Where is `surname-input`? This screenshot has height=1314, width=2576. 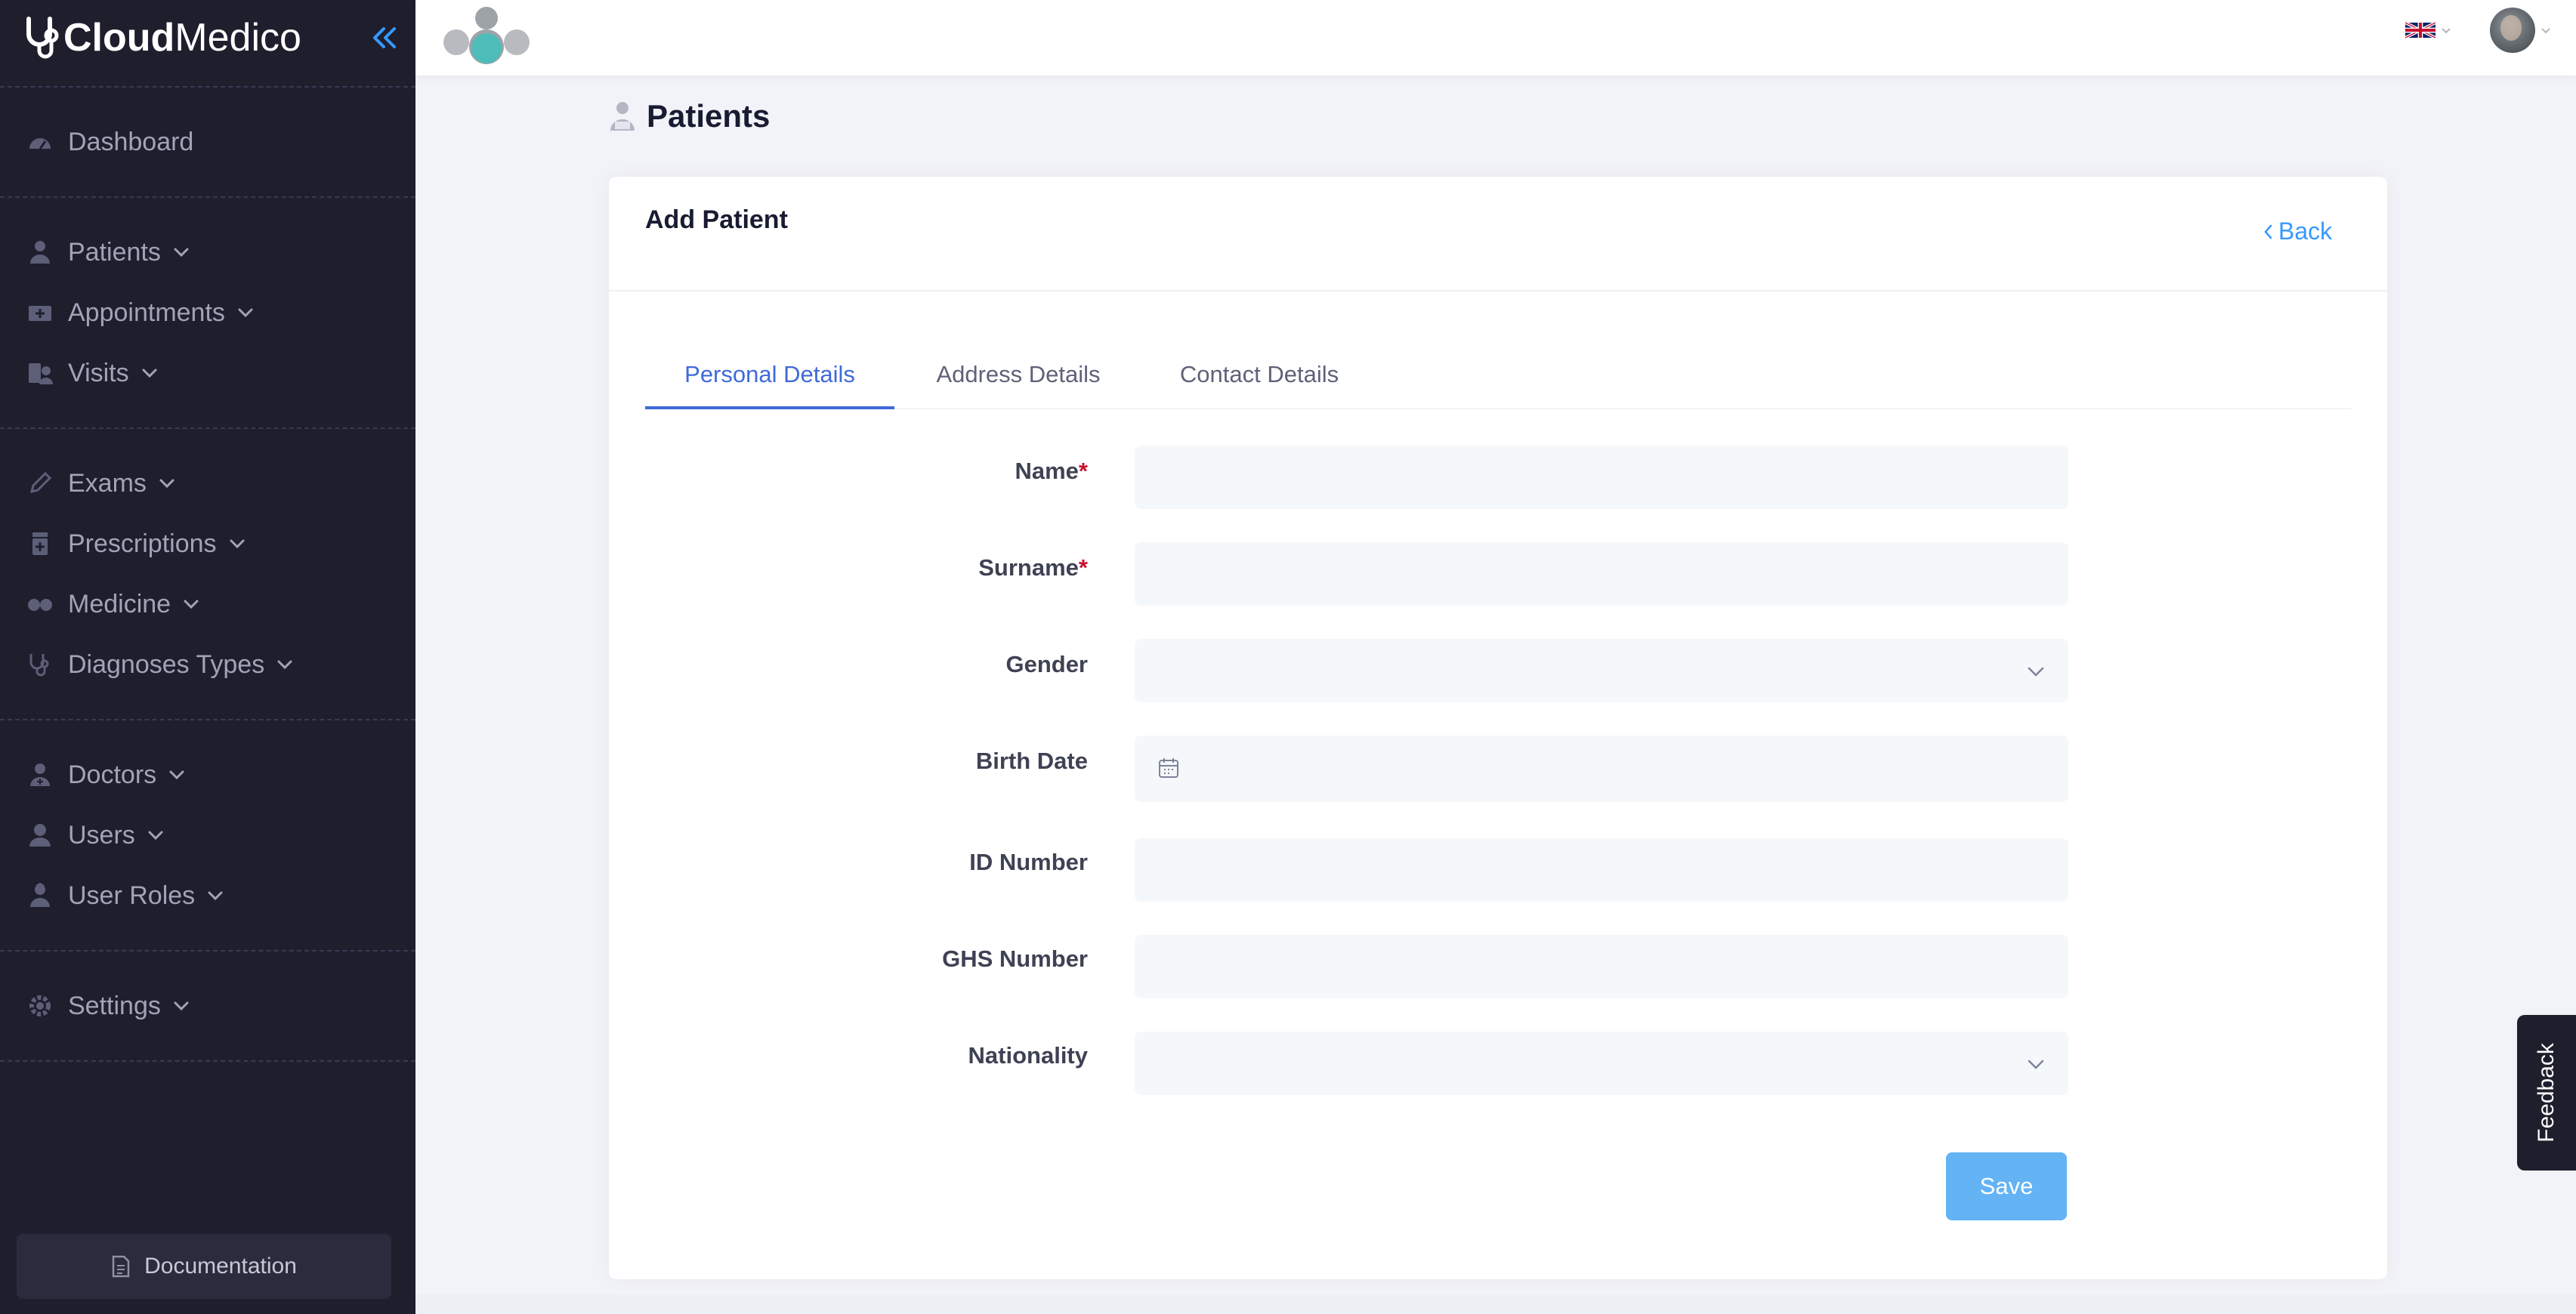 surname-input is located at coordinates (1601, 574).